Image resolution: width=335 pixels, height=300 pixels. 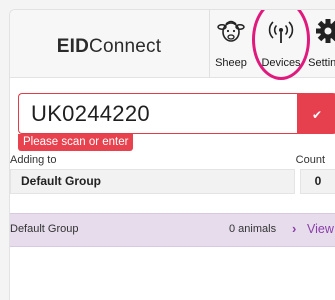 I want to click on nav-devices-label: Devices, so click(x=281, y=63).